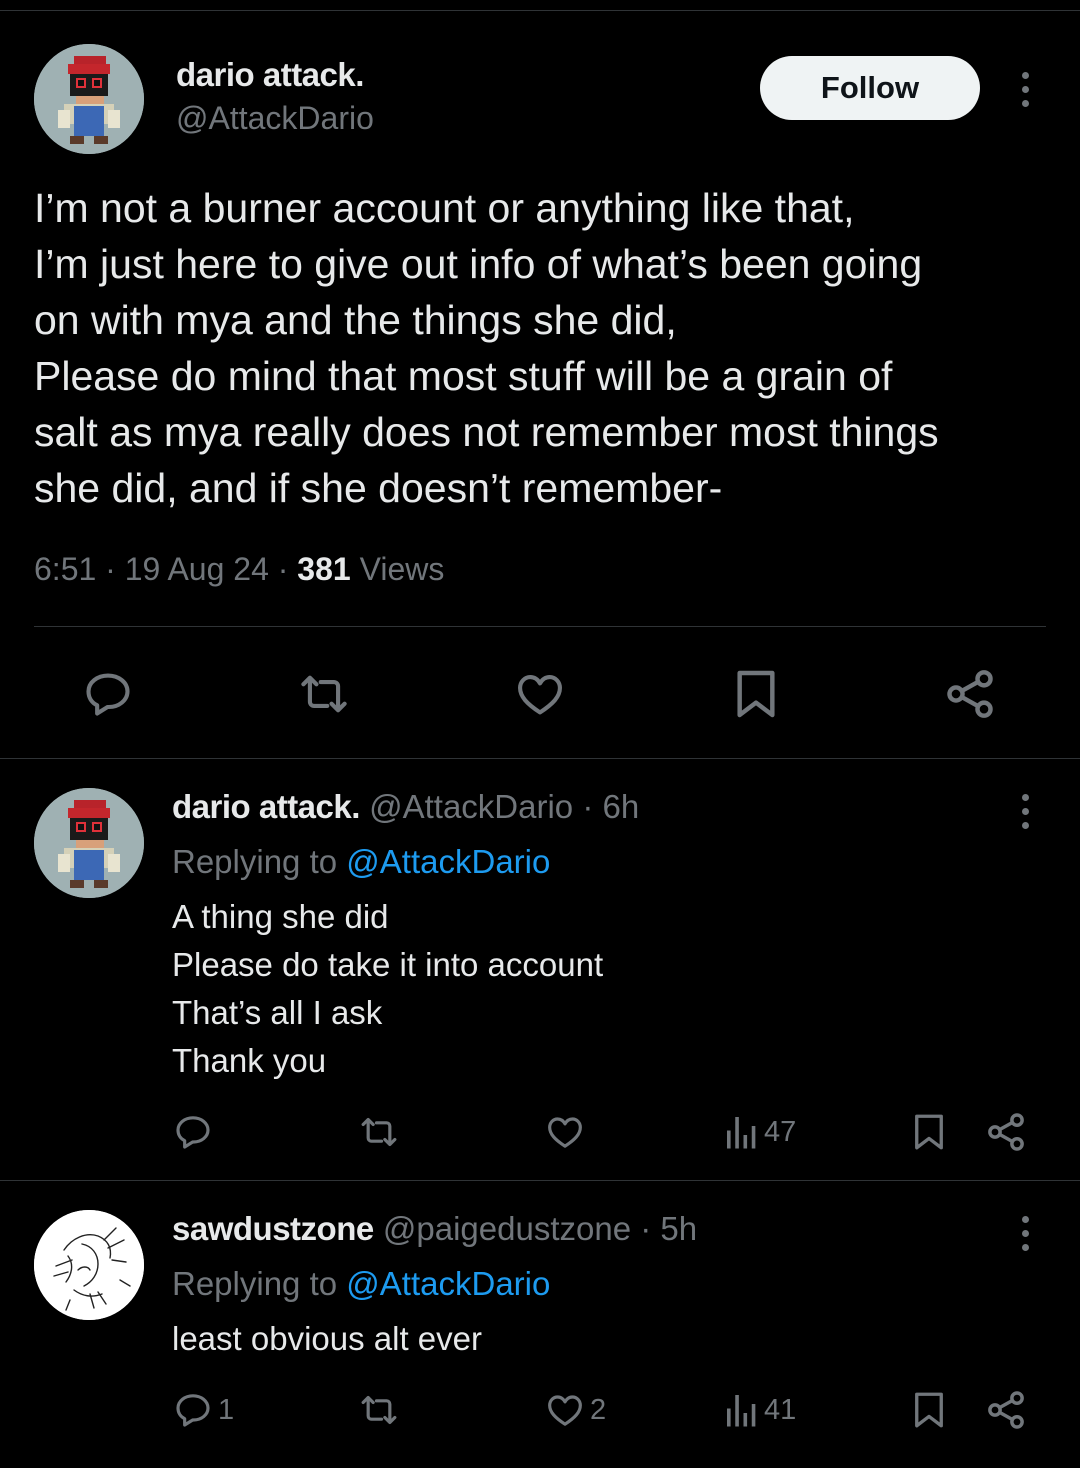 The image size is (1080, 1468). What do you see at coordinates (378, 488) in the screenshot?
I see `tweet-text-line: she did, and if she doesn’t remember-` at bounding box center [378, 488].